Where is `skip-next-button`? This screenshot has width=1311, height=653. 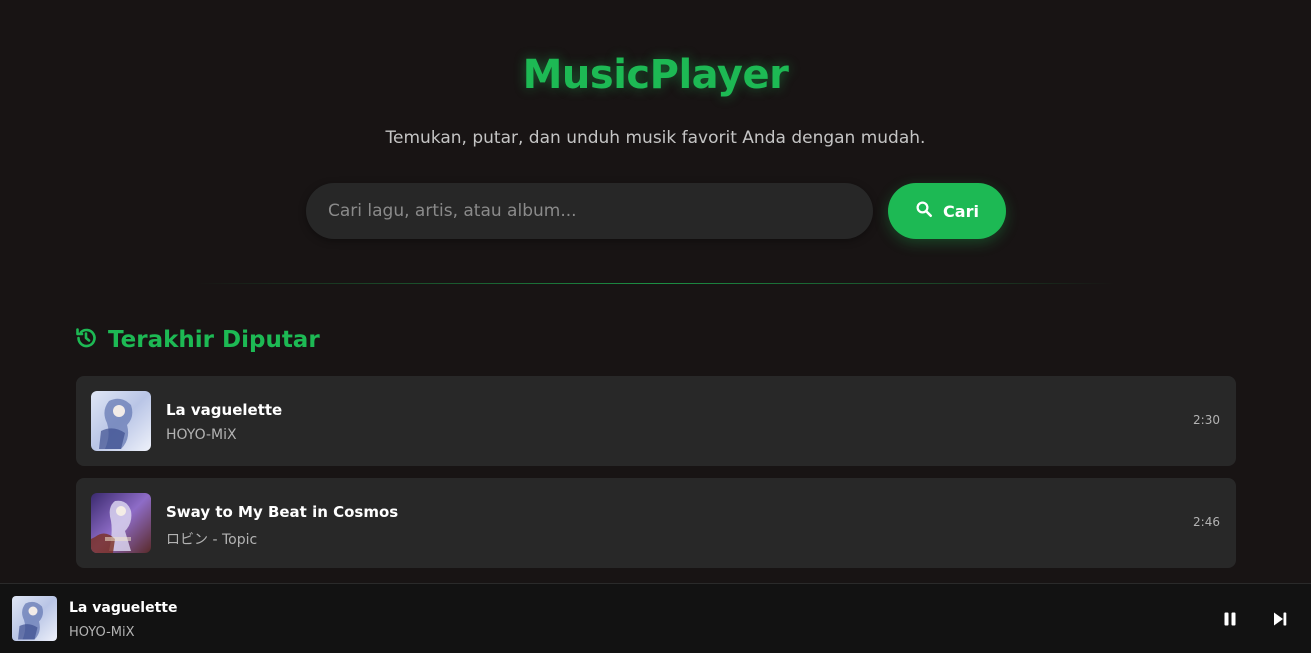 skip-next-button is located at coordinates (1280, 619).